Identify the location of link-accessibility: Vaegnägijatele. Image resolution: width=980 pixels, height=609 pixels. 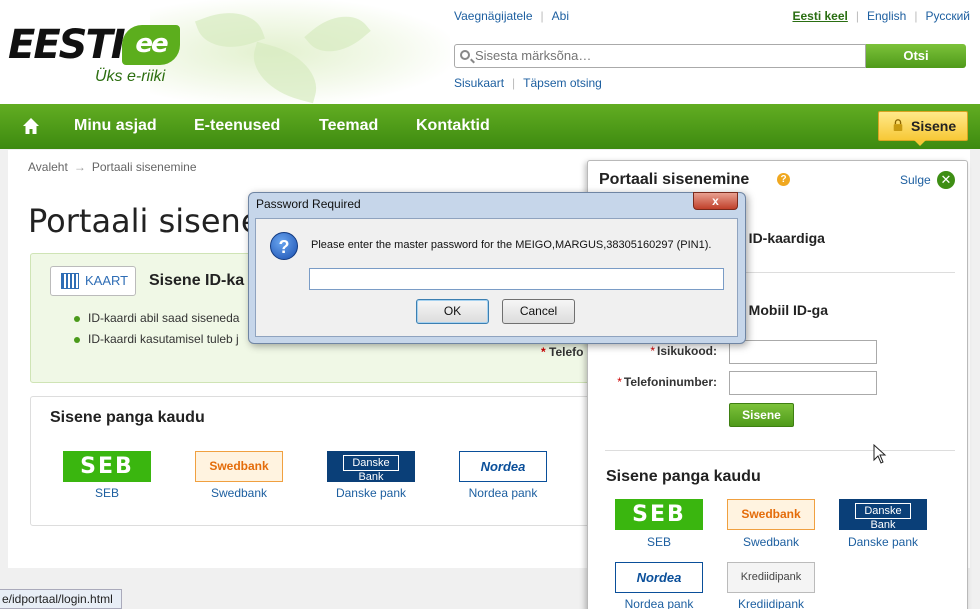
(493, 16).